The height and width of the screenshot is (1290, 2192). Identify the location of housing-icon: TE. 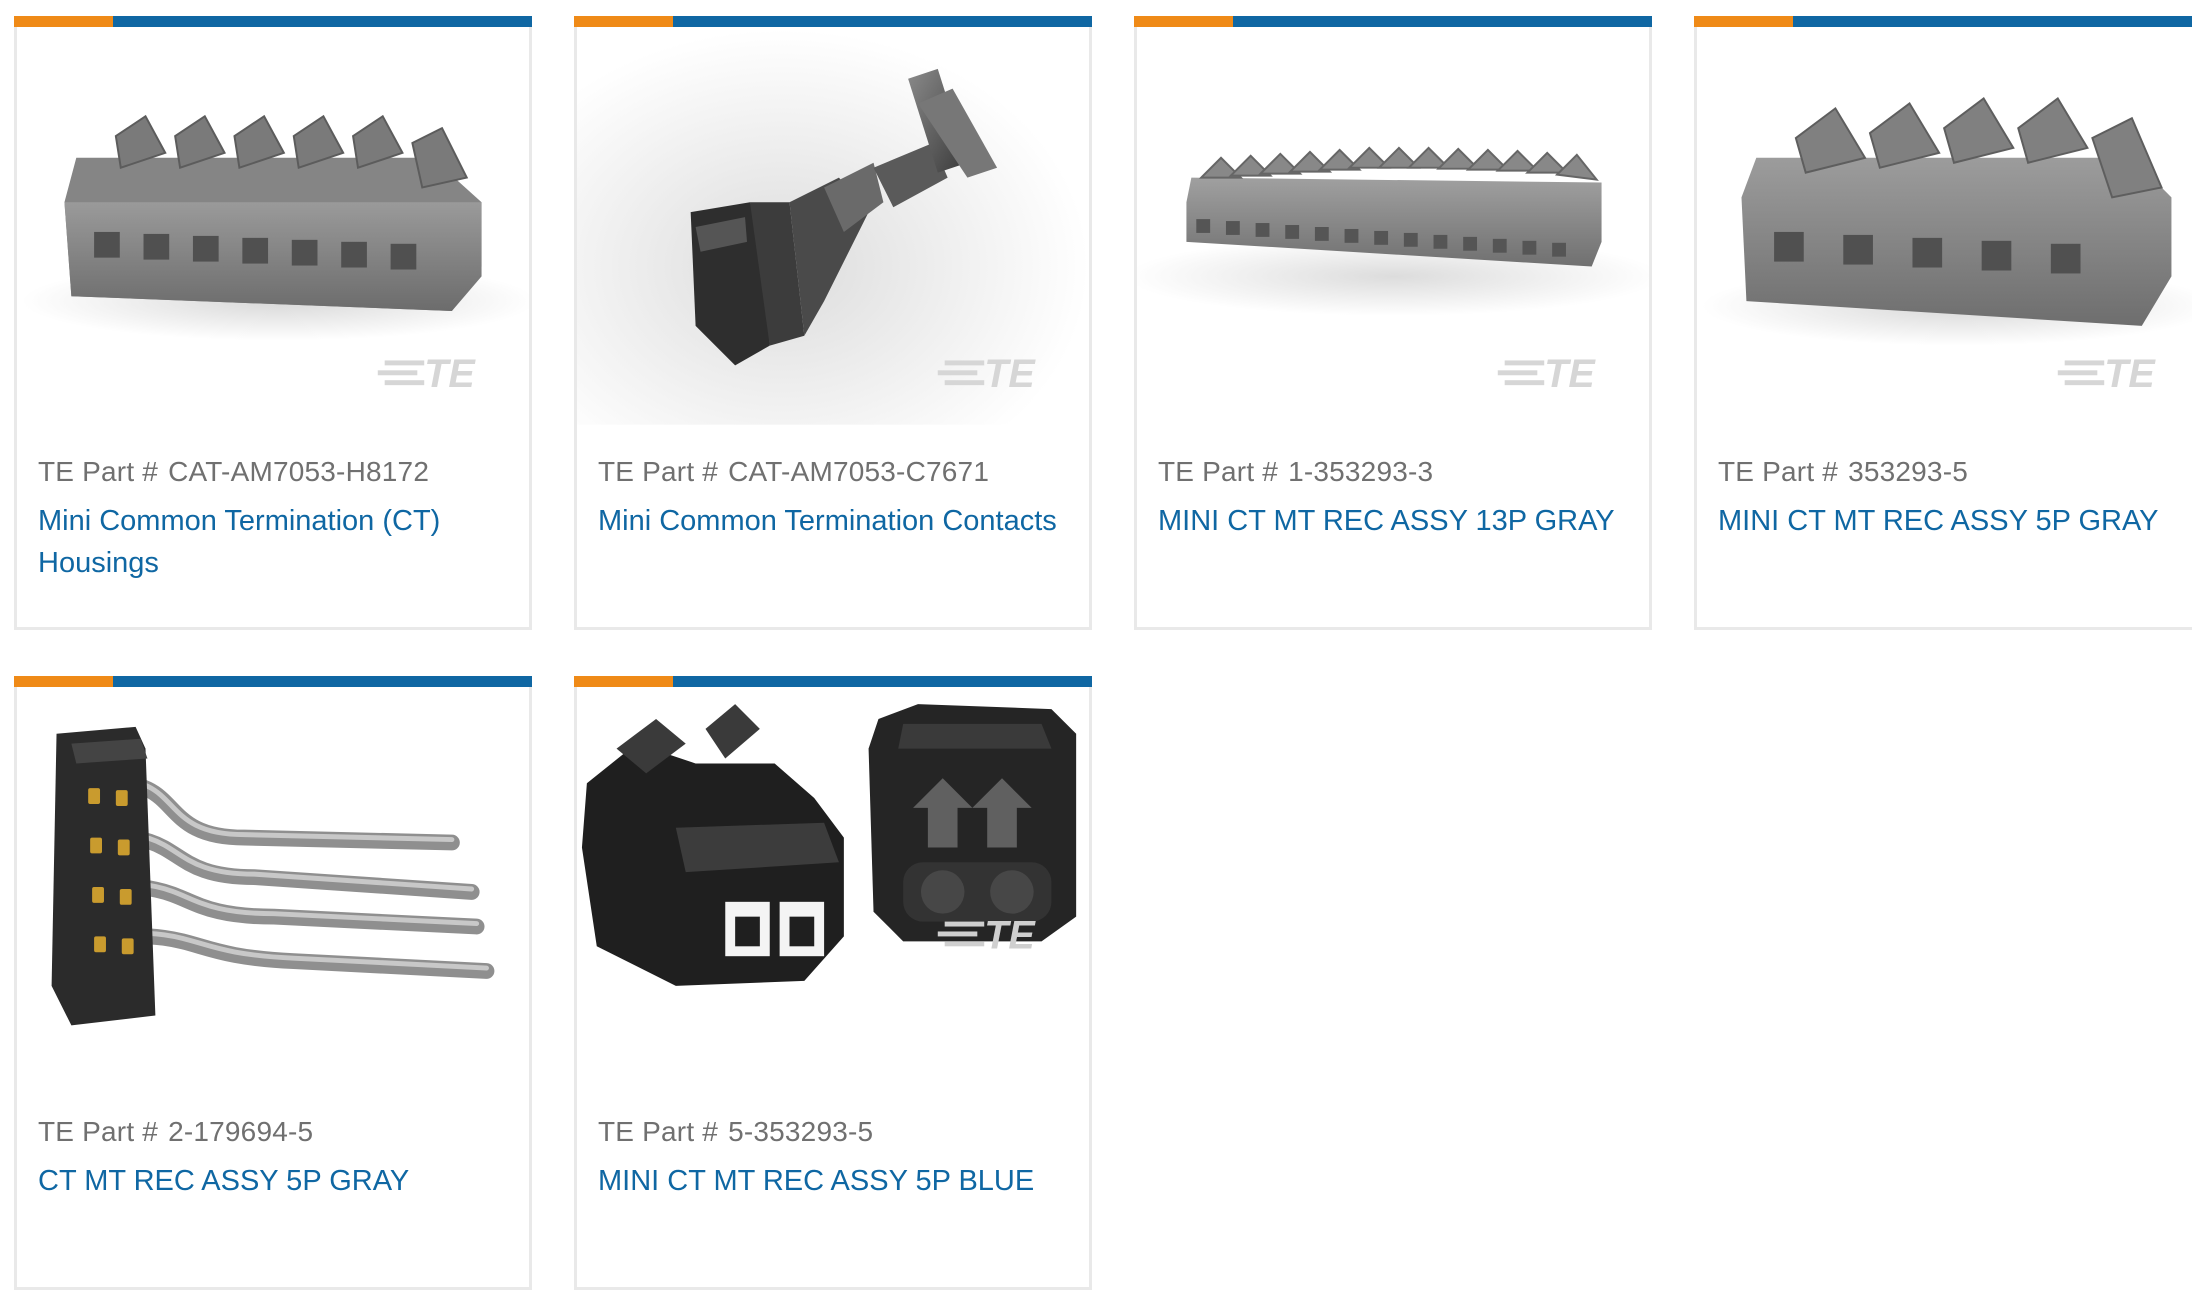
(275, 255).